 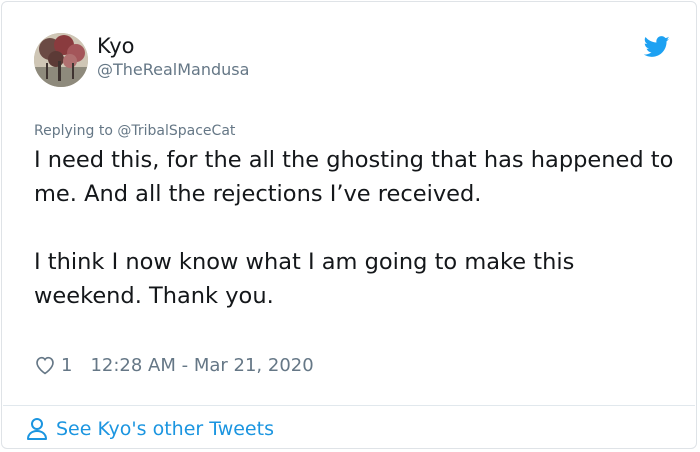 I want to click on tweet-meta: 1 12:28 AM - Mar 21, 2020, so click(x=174, y=365).